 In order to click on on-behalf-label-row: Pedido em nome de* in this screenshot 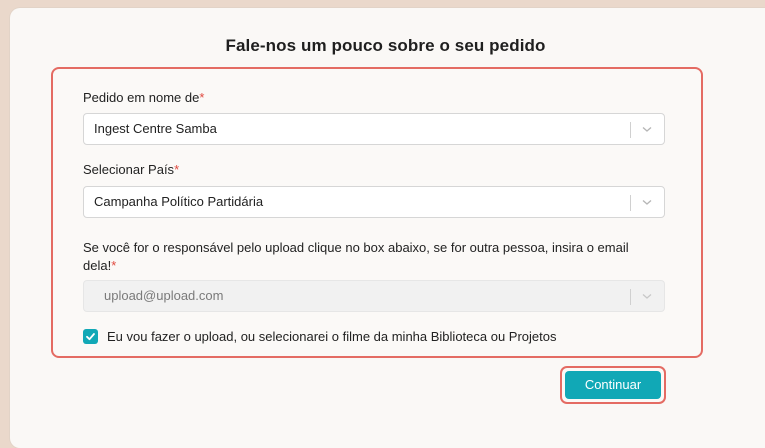, I will do `click(143, 98)`.